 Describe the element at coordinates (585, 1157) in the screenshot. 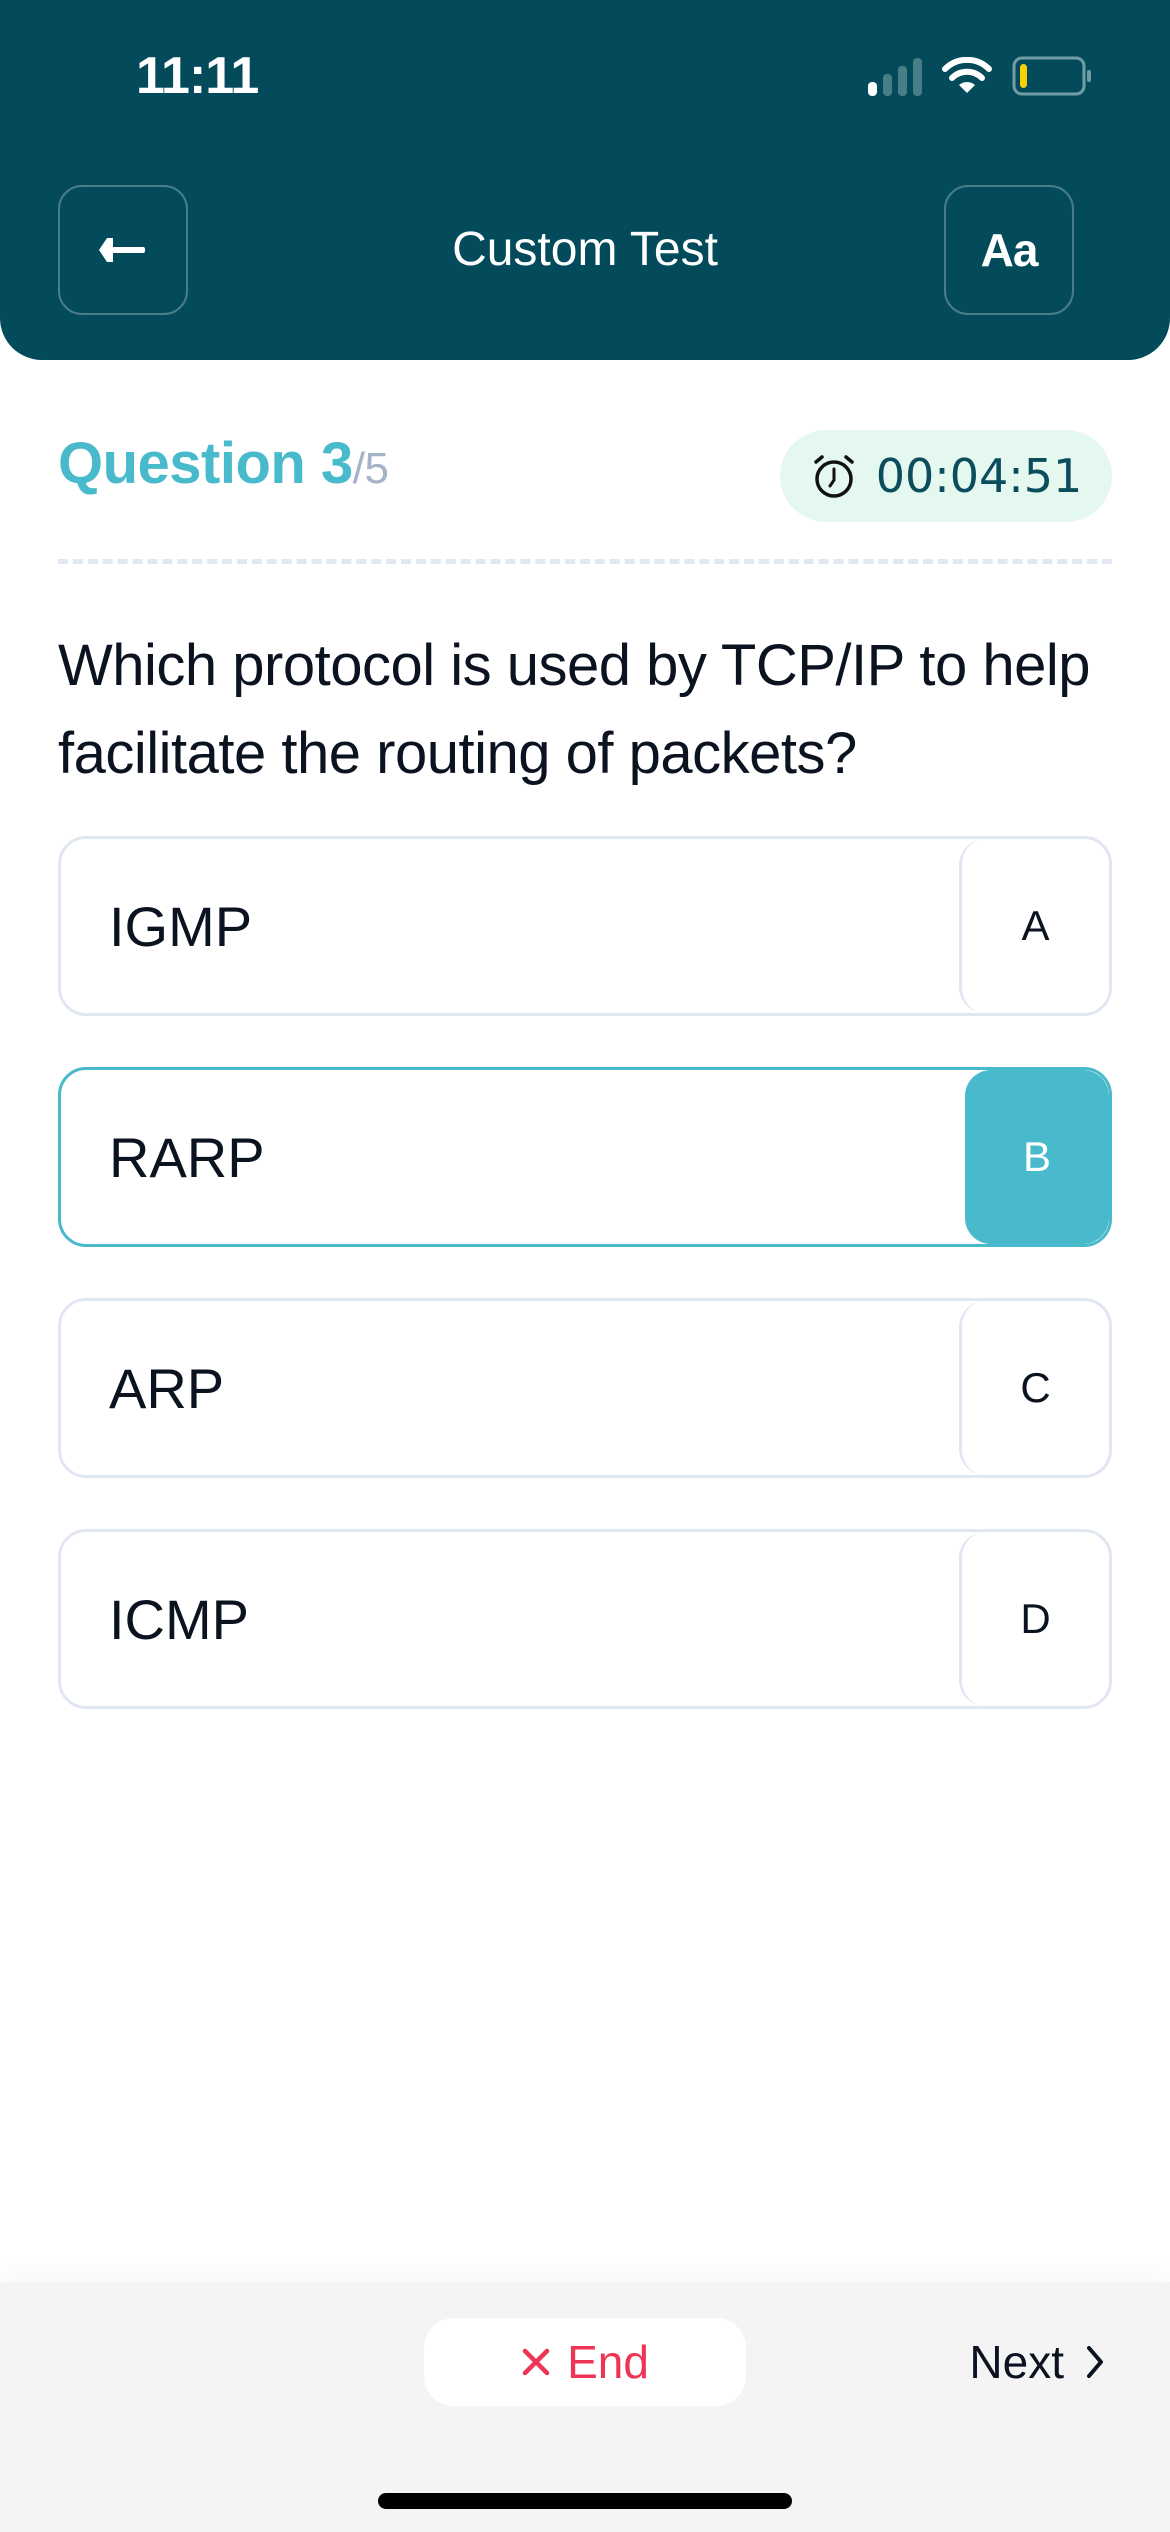

I see `option-b: RARP B` at that location.